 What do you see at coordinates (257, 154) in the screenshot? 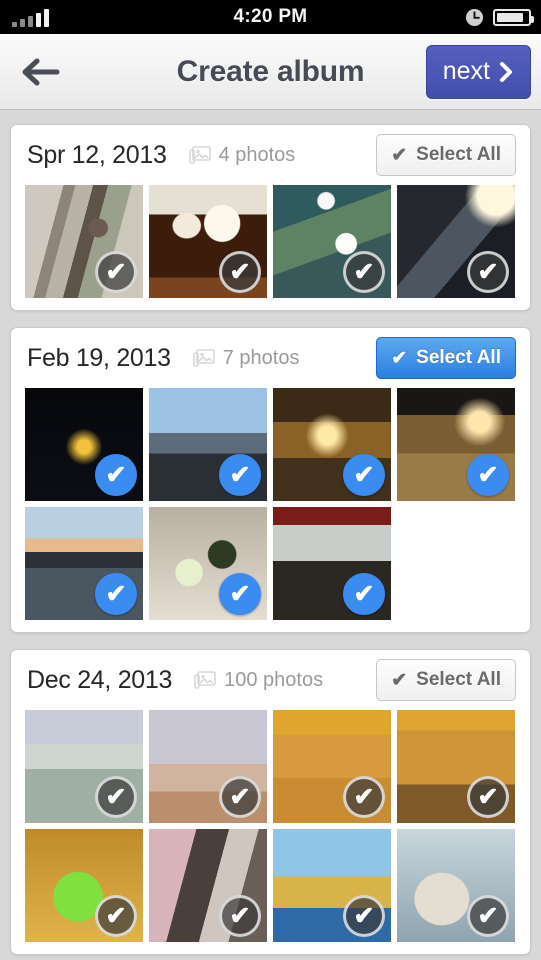
I see `section-photo-count-label: 4 photos` at bounding box center [257, 154].